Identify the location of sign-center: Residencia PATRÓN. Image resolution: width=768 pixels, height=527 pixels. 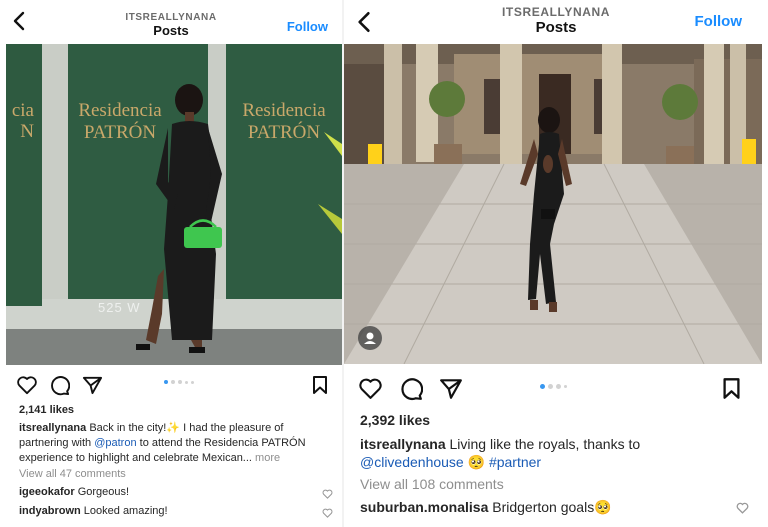
(120, 122).